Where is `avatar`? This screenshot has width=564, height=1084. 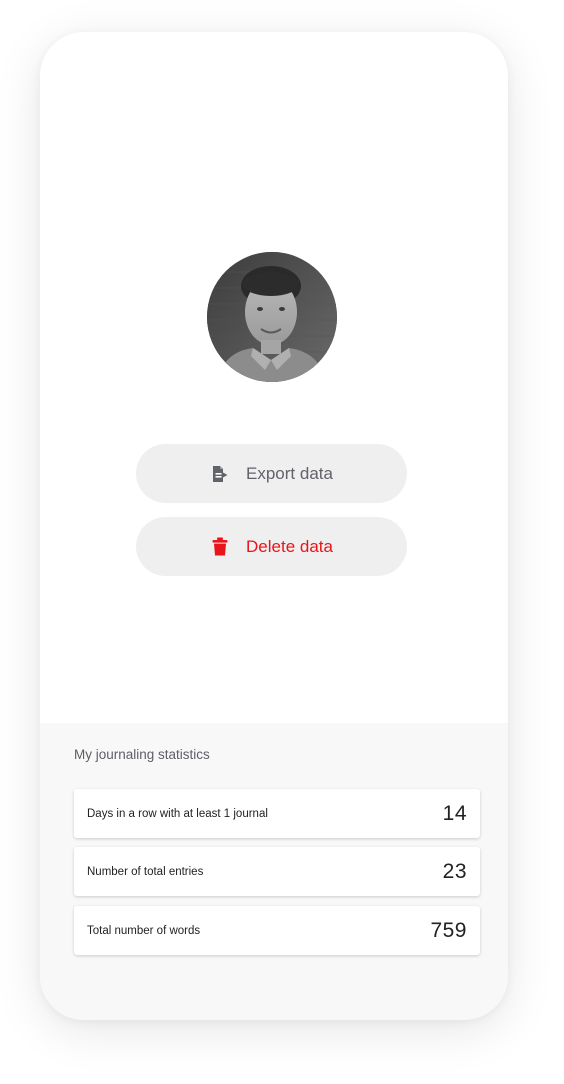 avatar is located at coordinates (272, 317).